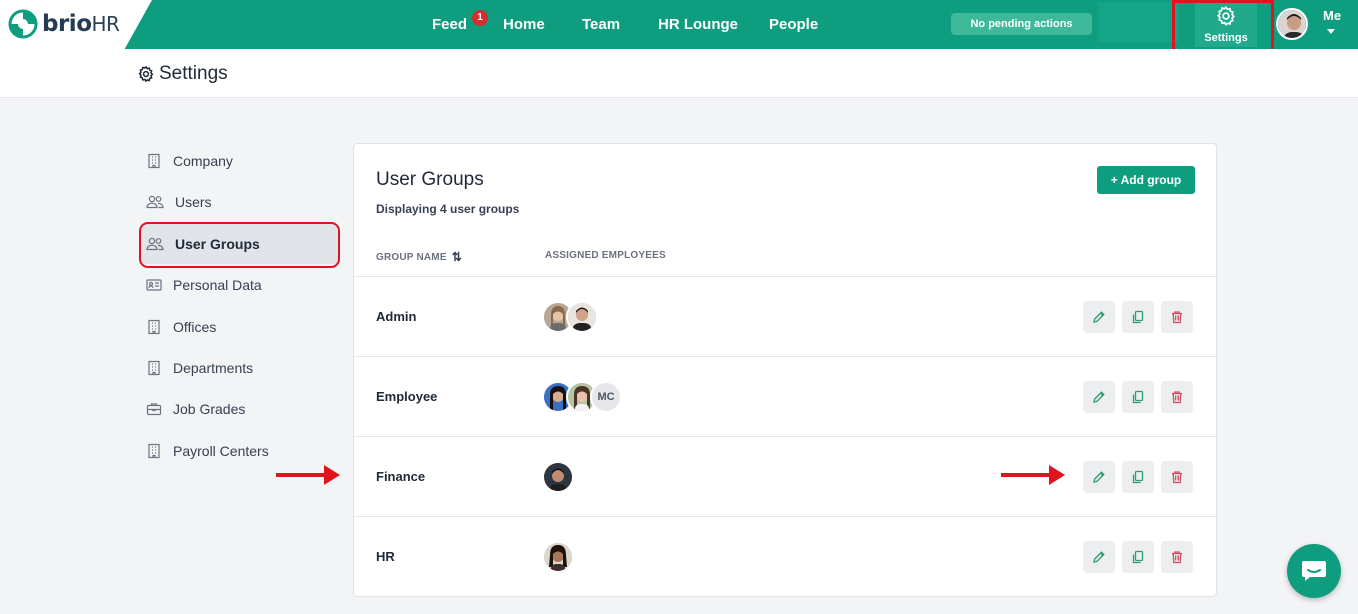 Image resolution: width=1358 pixels, height=614 pixels. Describe the element at coordinates (154, 285) in the screenshot. I see `id-card-icon` at that location.